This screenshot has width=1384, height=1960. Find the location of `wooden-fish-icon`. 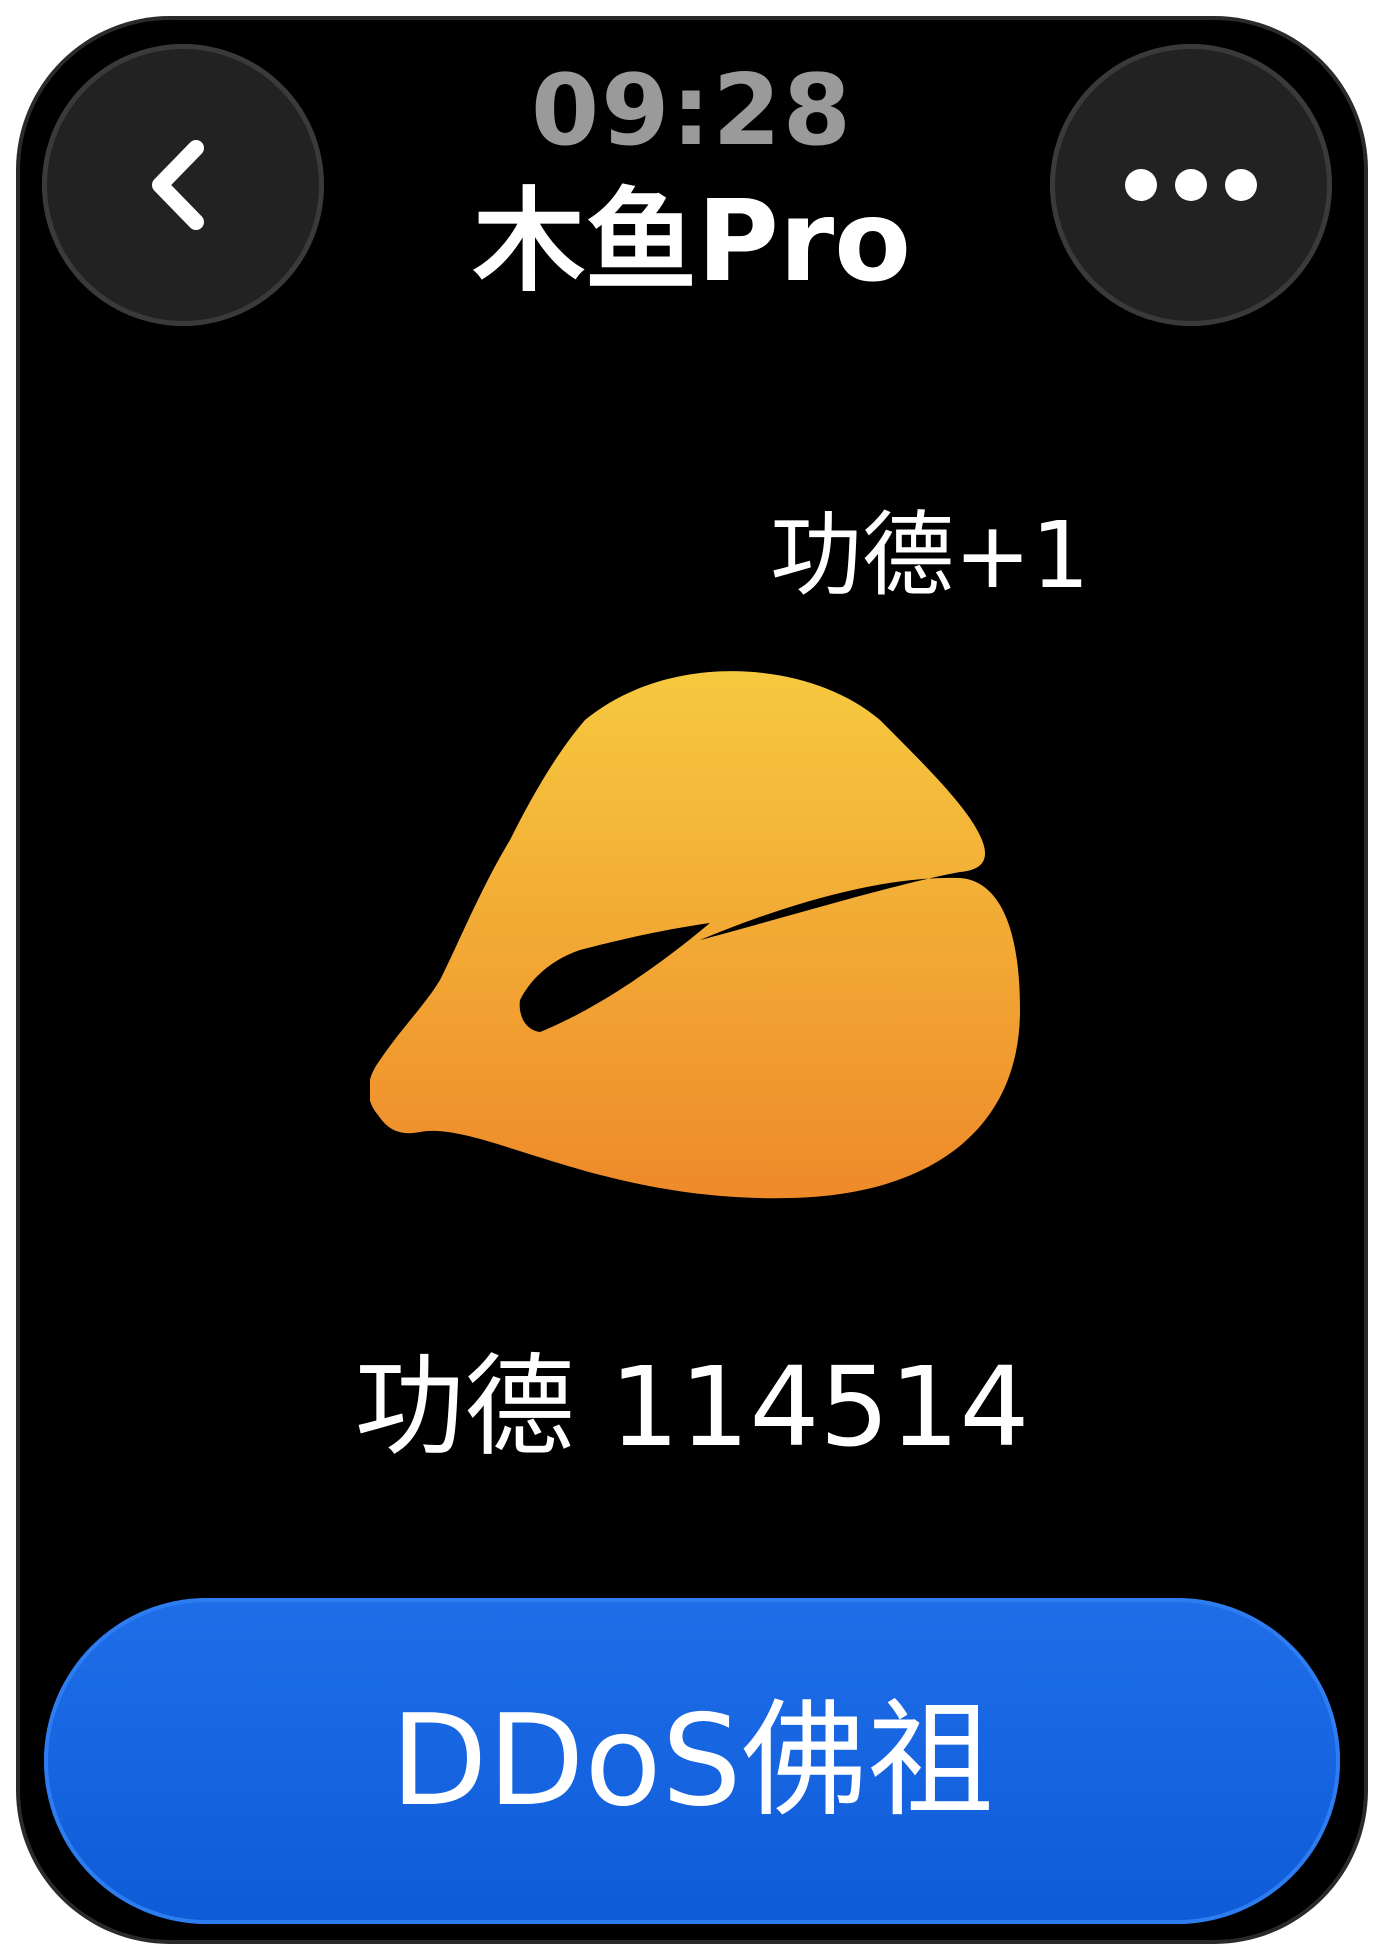

wooden-fish-icon is located at coordinates (694, 935).